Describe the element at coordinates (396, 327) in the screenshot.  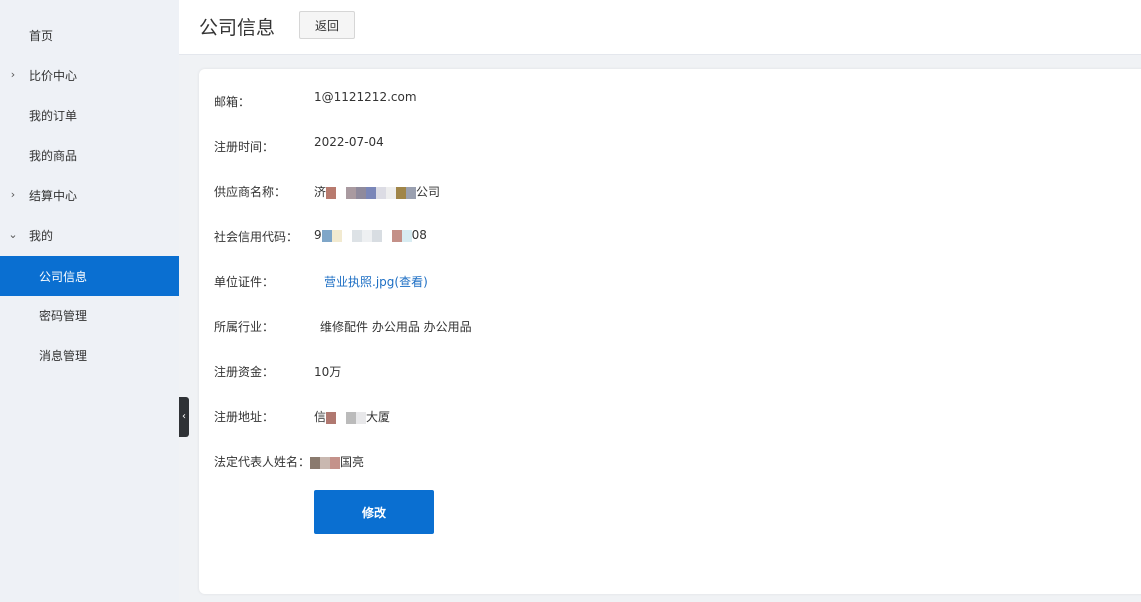
I see `industry-value: 维修配件 办公用品 办公用品` at that location.